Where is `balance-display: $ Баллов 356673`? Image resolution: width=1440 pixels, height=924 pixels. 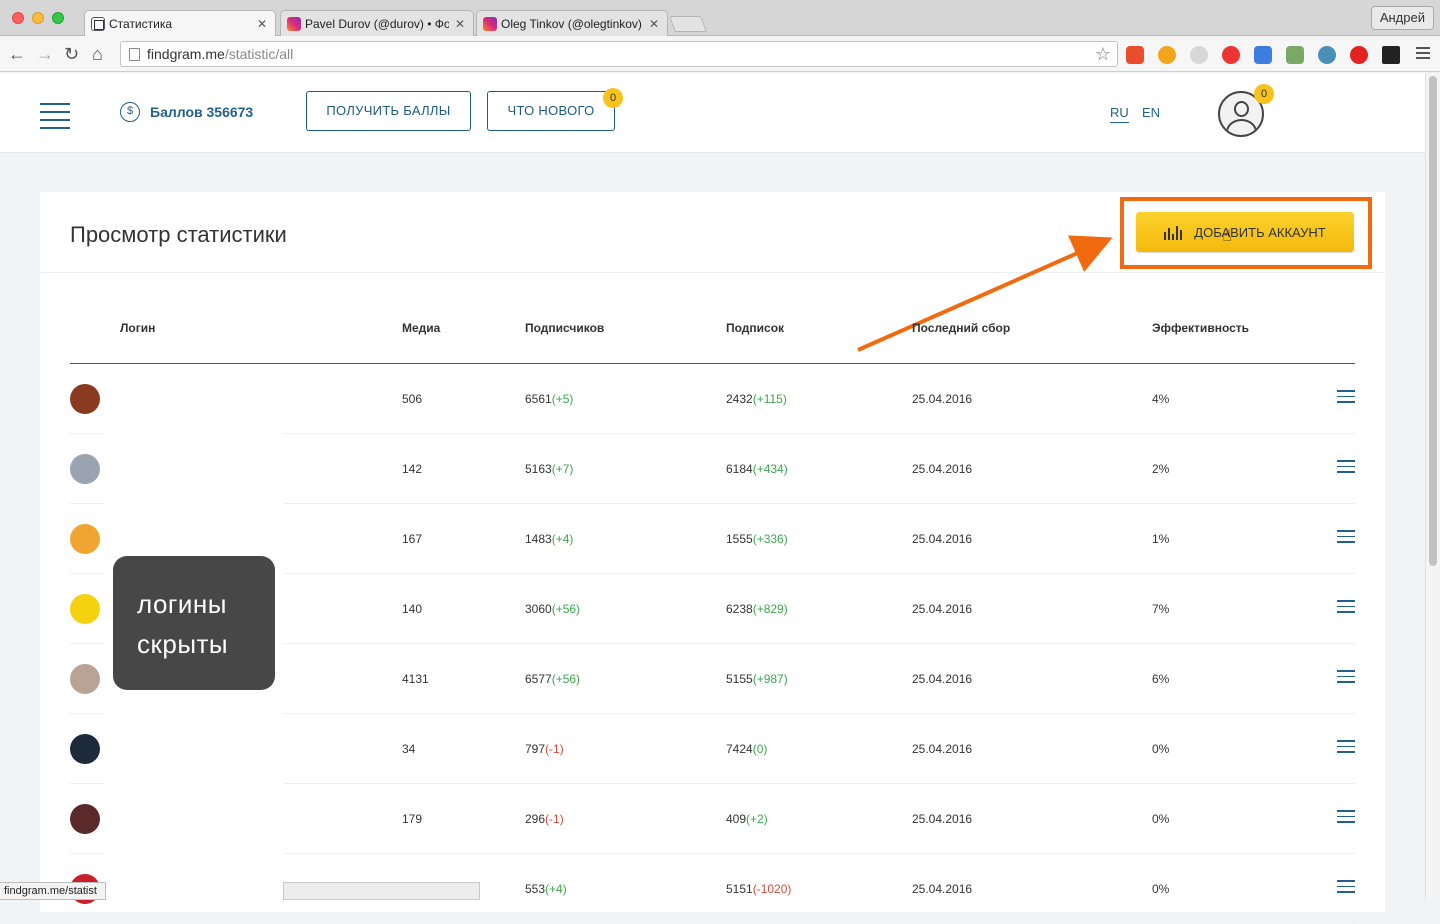 balance-display: $ Баллов 356673 is located at coordinates (186, 112).